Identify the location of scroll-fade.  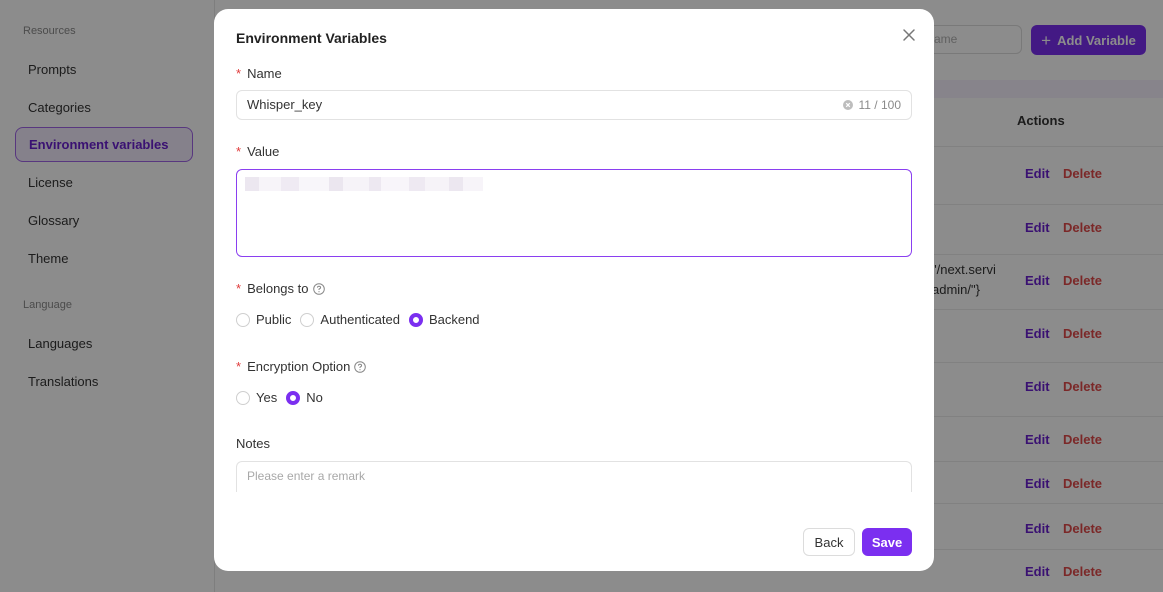
(574, 502).